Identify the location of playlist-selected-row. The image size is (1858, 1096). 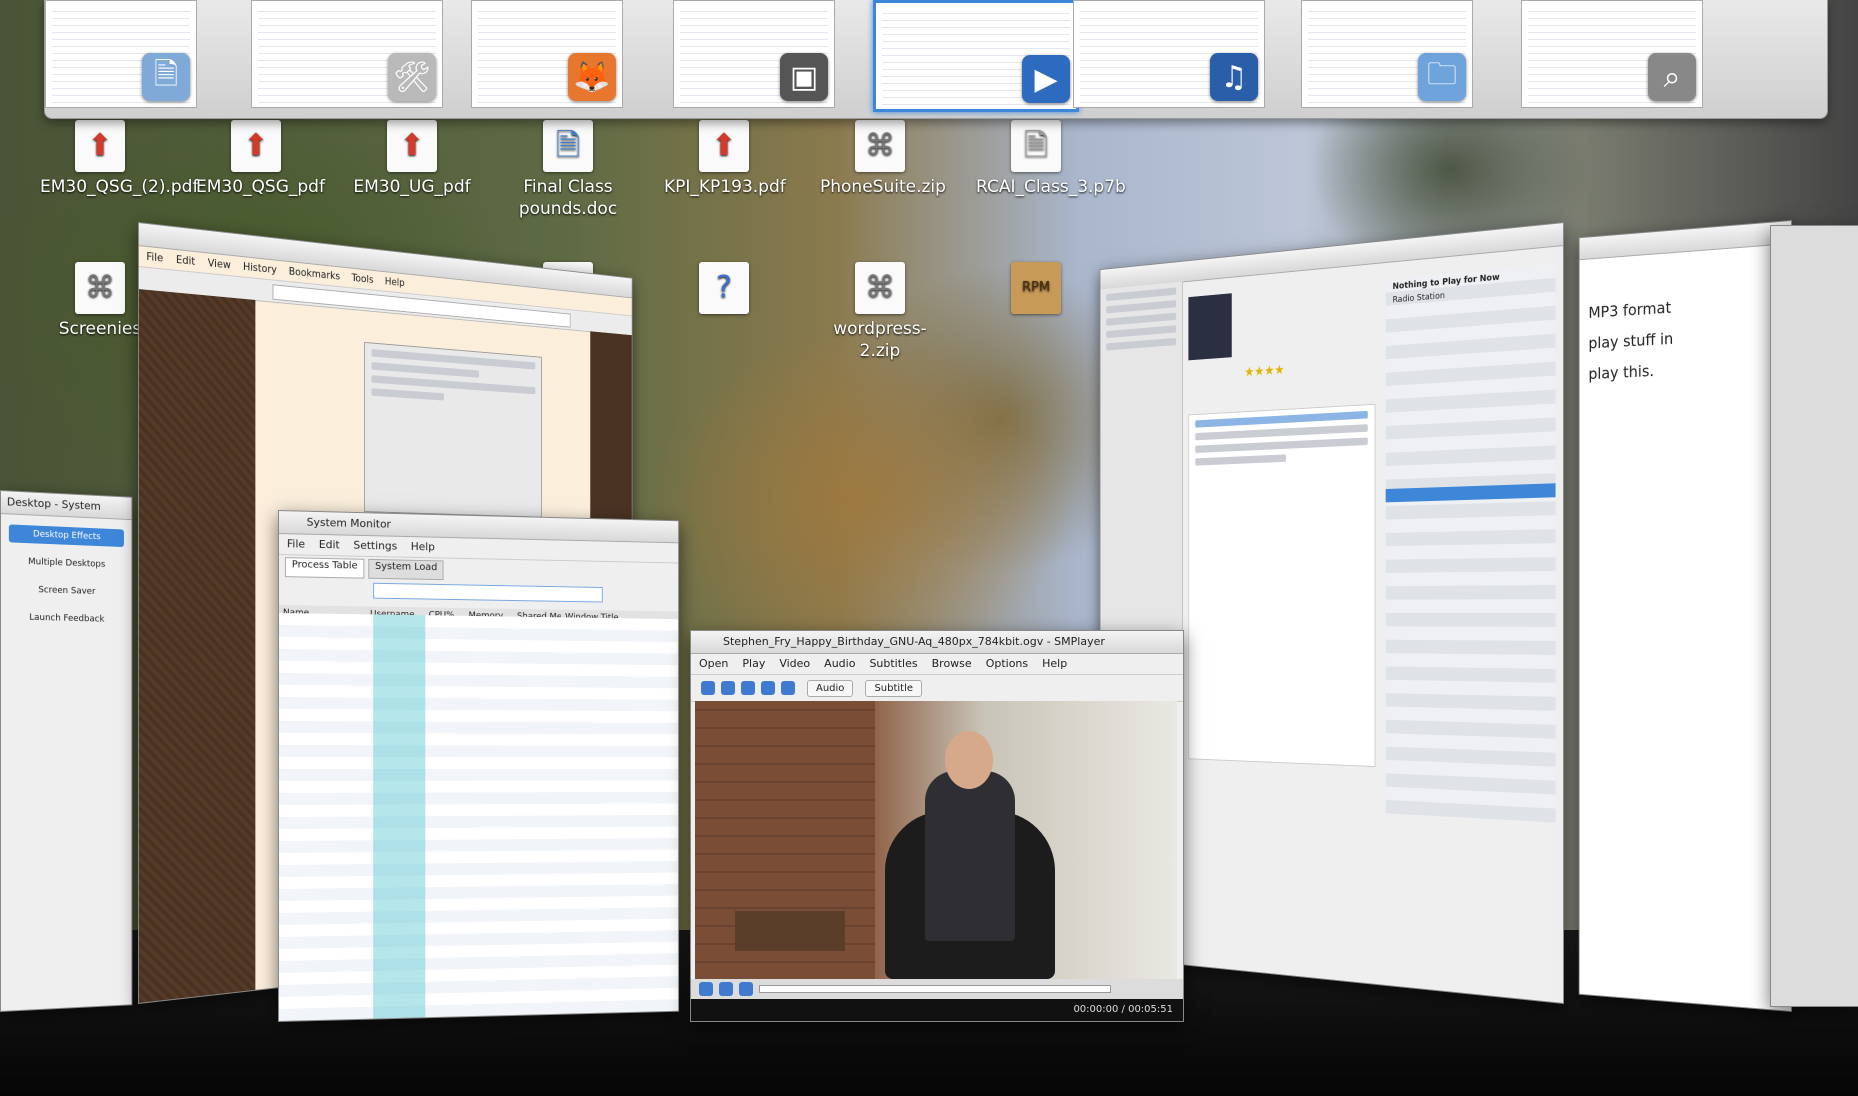
(1471, 492).